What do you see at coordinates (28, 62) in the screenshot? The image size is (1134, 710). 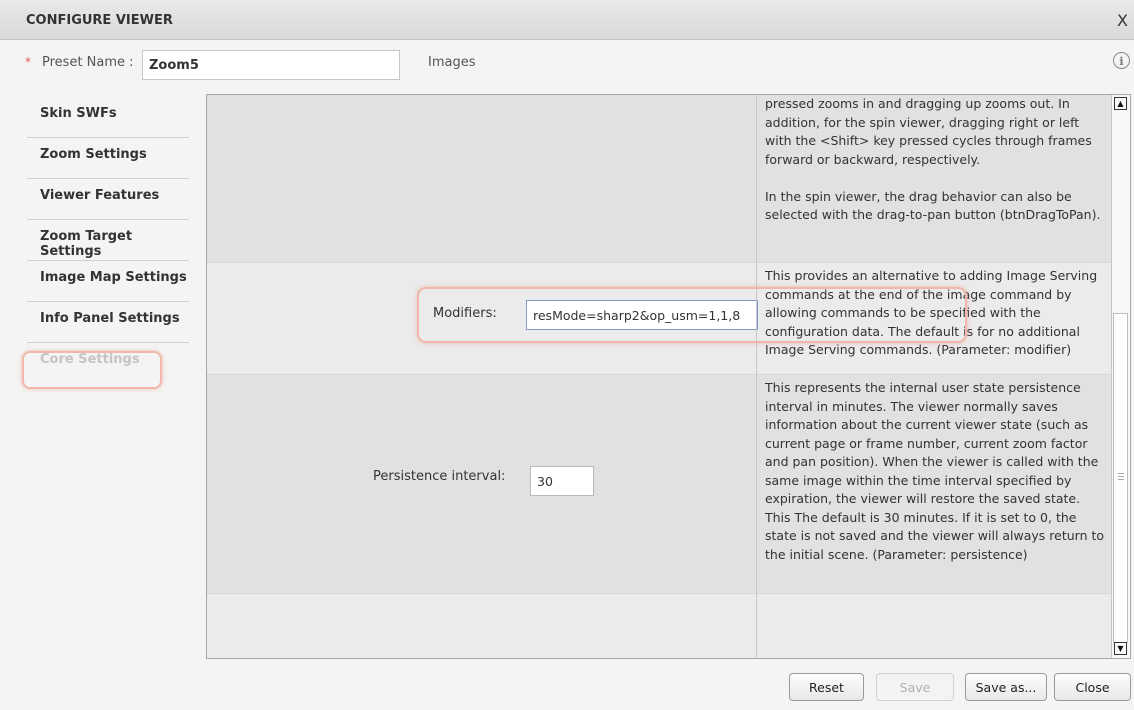 I see `required-mark: *` at bounding box center [28, 62].